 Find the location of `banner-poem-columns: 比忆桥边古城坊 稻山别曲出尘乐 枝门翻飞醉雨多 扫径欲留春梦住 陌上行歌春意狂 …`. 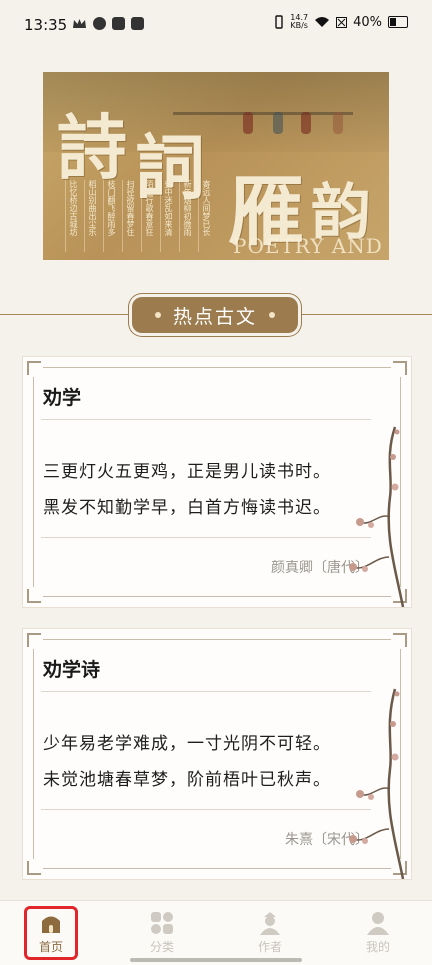

banner-poem-columns: 比忆桥边古城坊 稻山别曲出尘乐 枝门翻飞醉雨多 扫径欲留春梦住 陌上行歌春意狂 … is located at coordinates (138, 216).